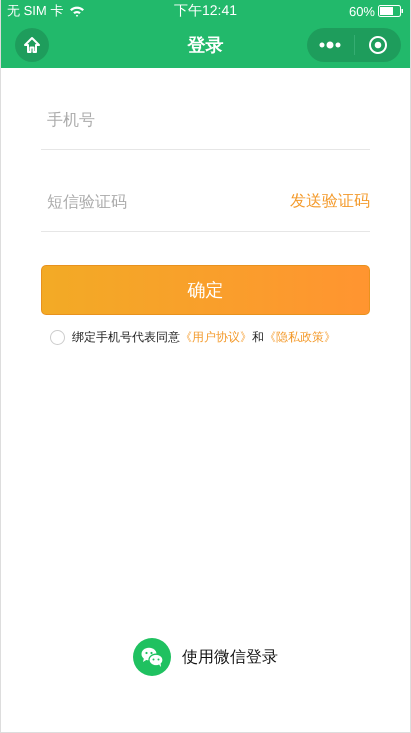 This screenshot has height=733, width=411. Describe the element at coordinates (361, 11) in the screenshot. I see `battery-text: 60%` at that location.